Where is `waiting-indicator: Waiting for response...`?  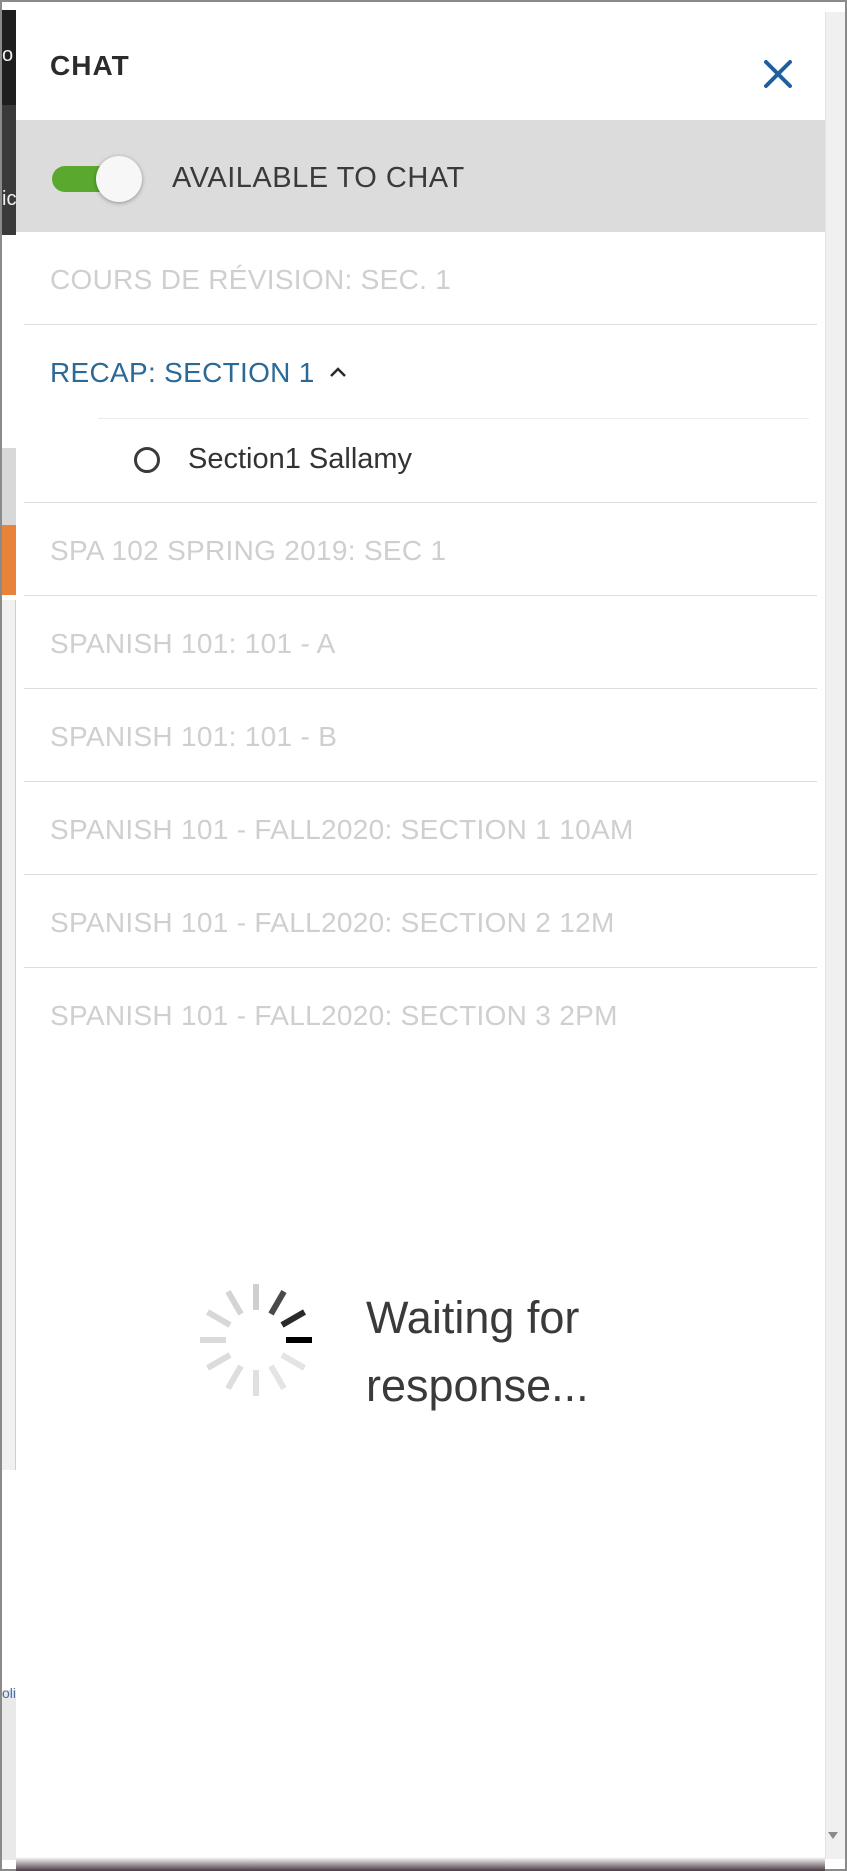
waiting-indicator: Waiting for response... is located at coordinates (436, 1345).